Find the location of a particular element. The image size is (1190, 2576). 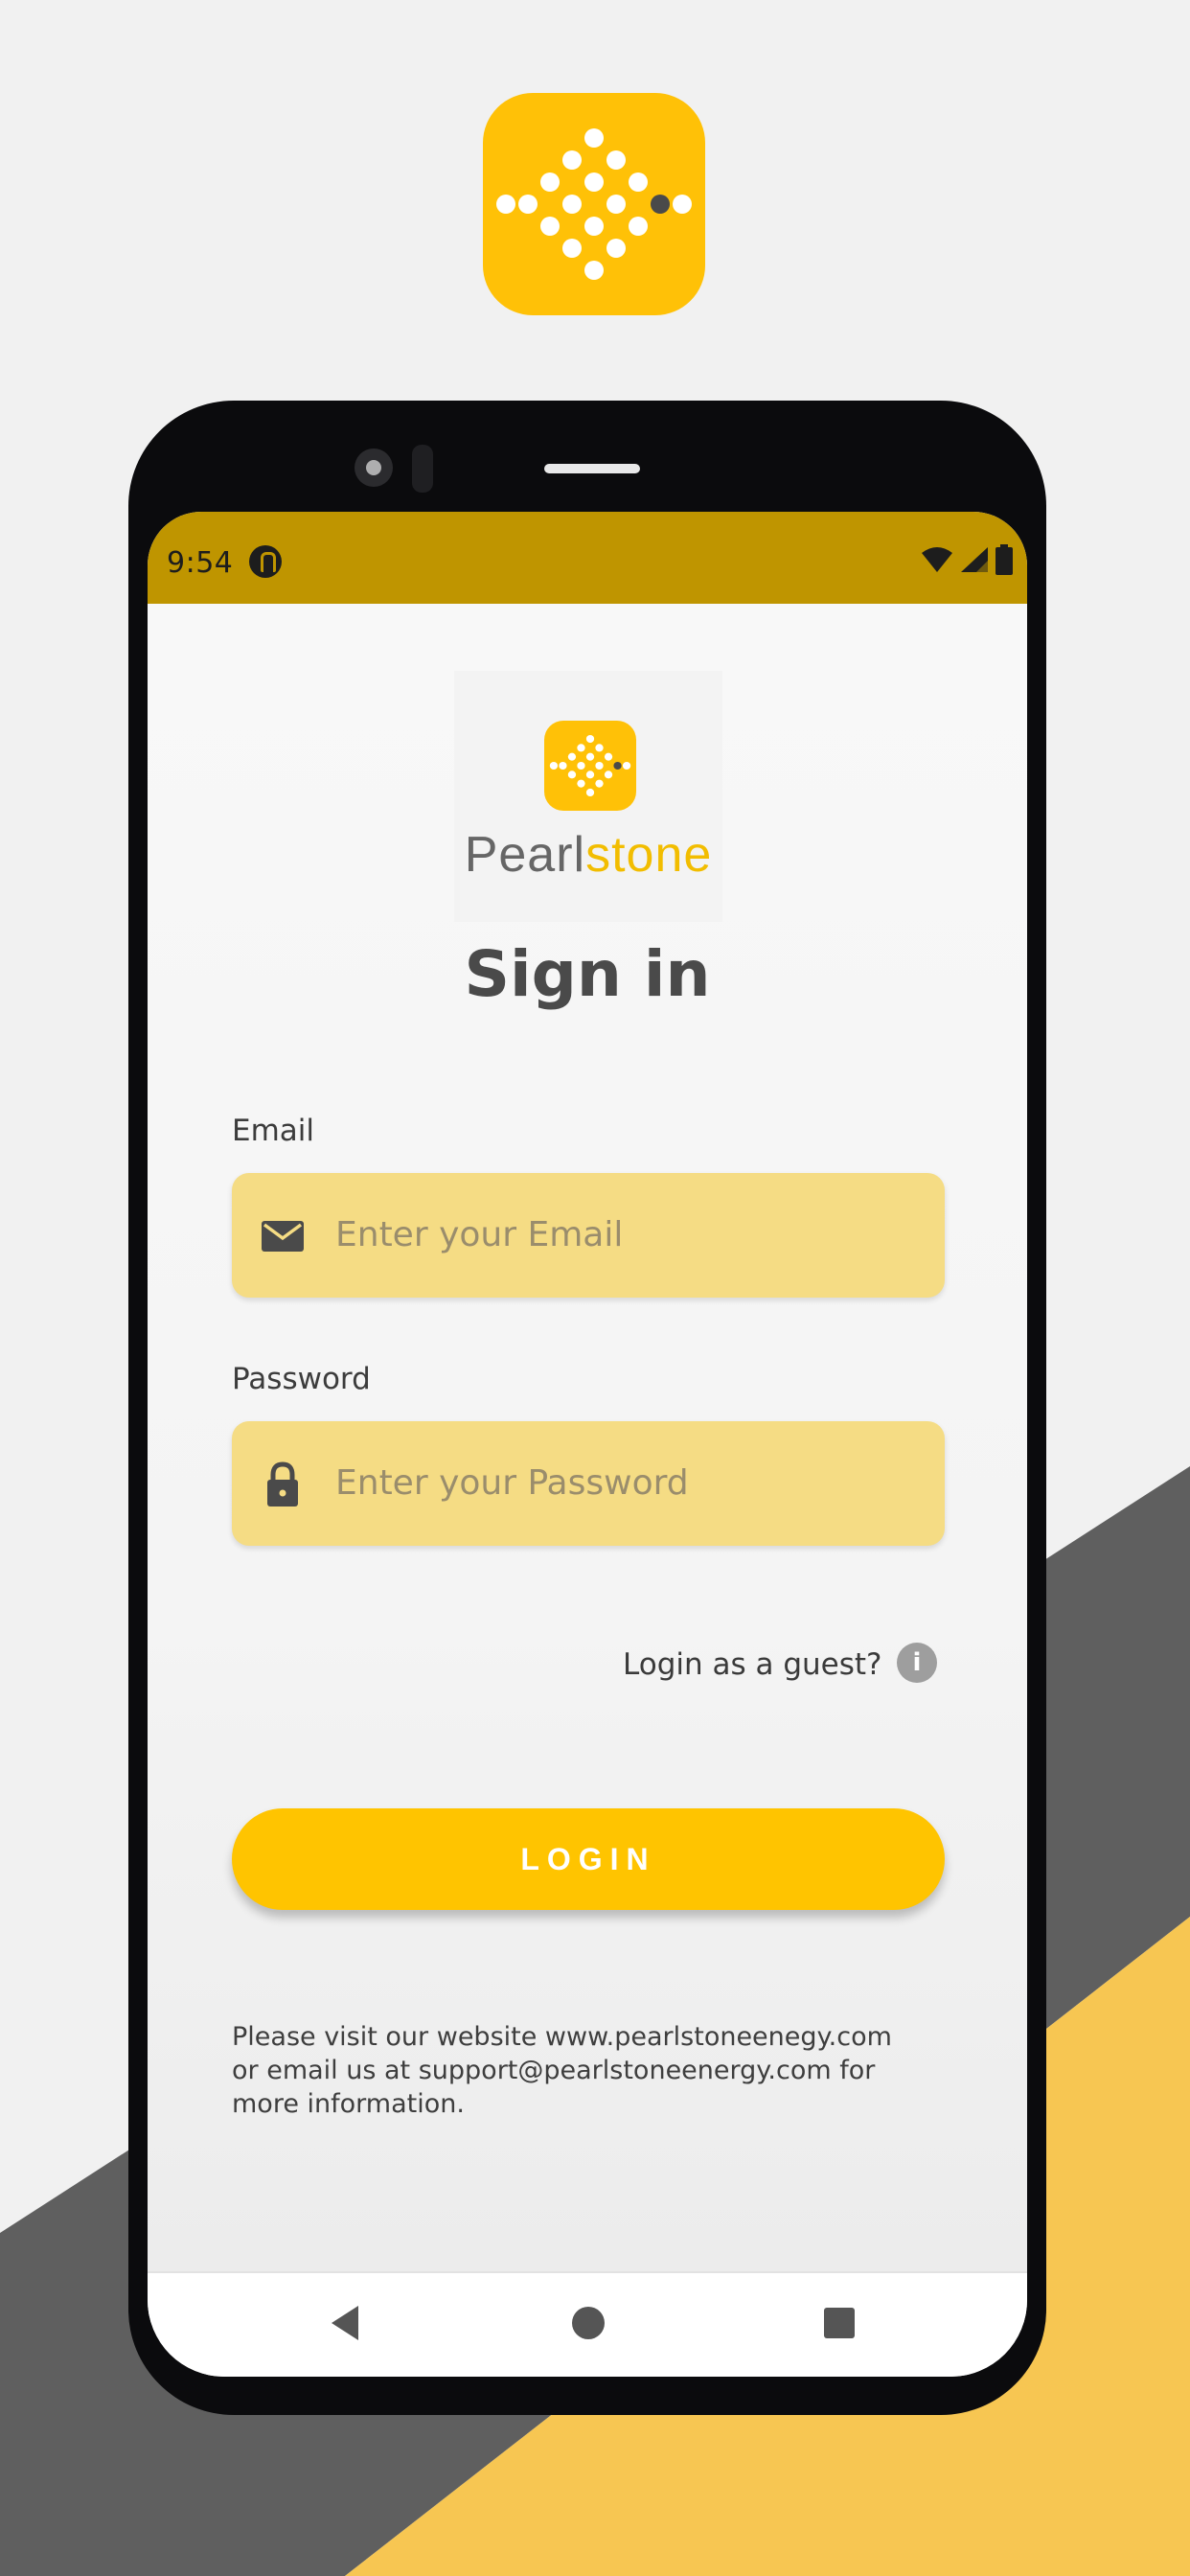

brand-name-part2: stone is located at coordinates (649, 855).